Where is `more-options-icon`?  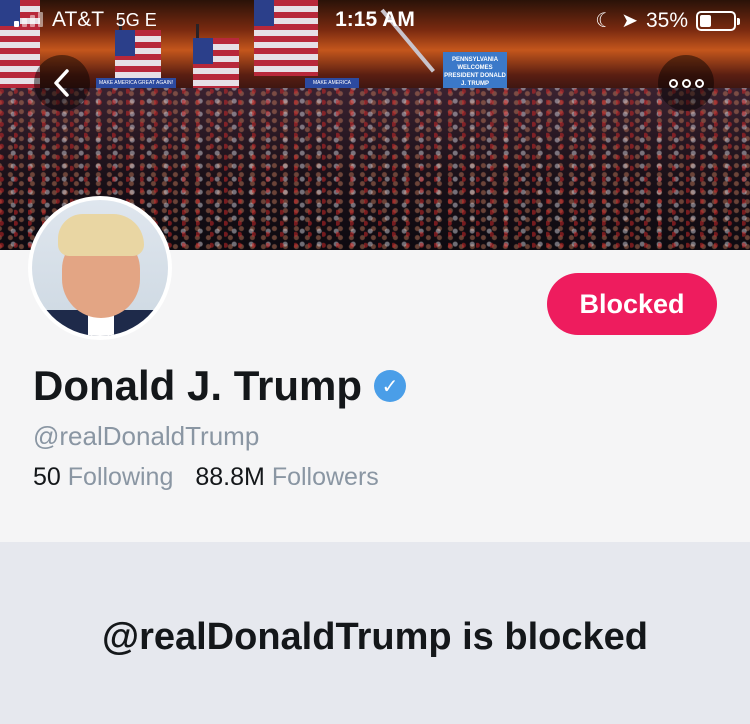
more-options-icon is located at coordinates (686, 83).